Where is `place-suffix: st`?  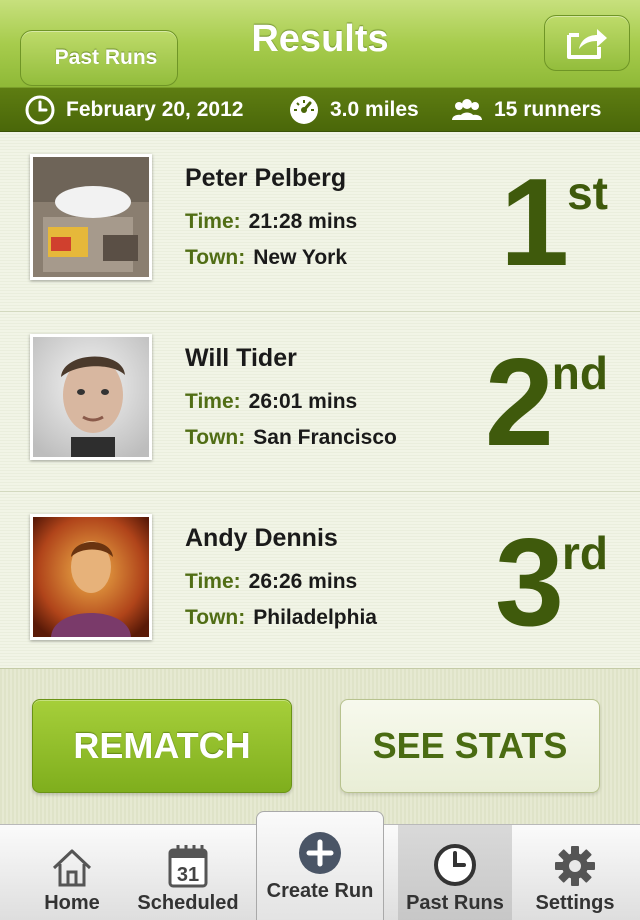 place-suffix: st is located at coordinates (587, 193).